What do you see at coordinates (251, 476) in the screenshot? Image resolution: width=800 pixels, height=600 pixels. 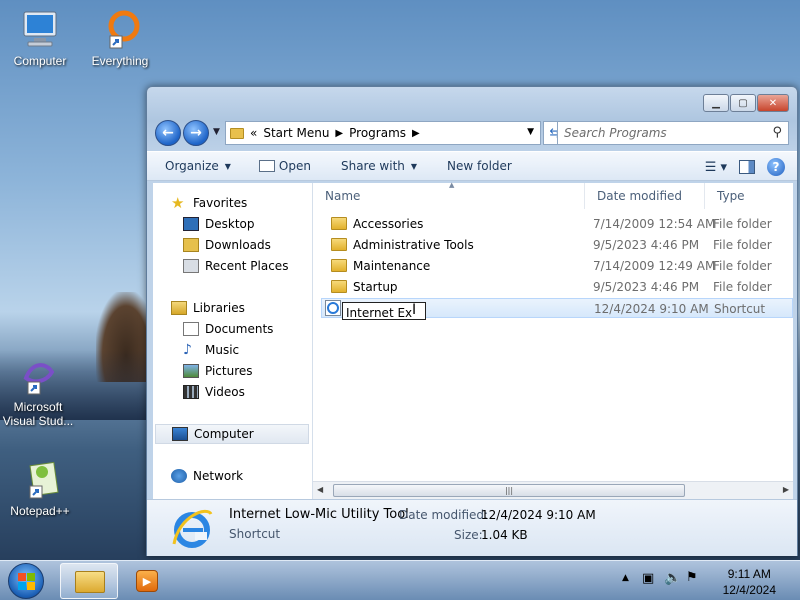 I see `nav-network: Network` at bounding box center [251, 476].